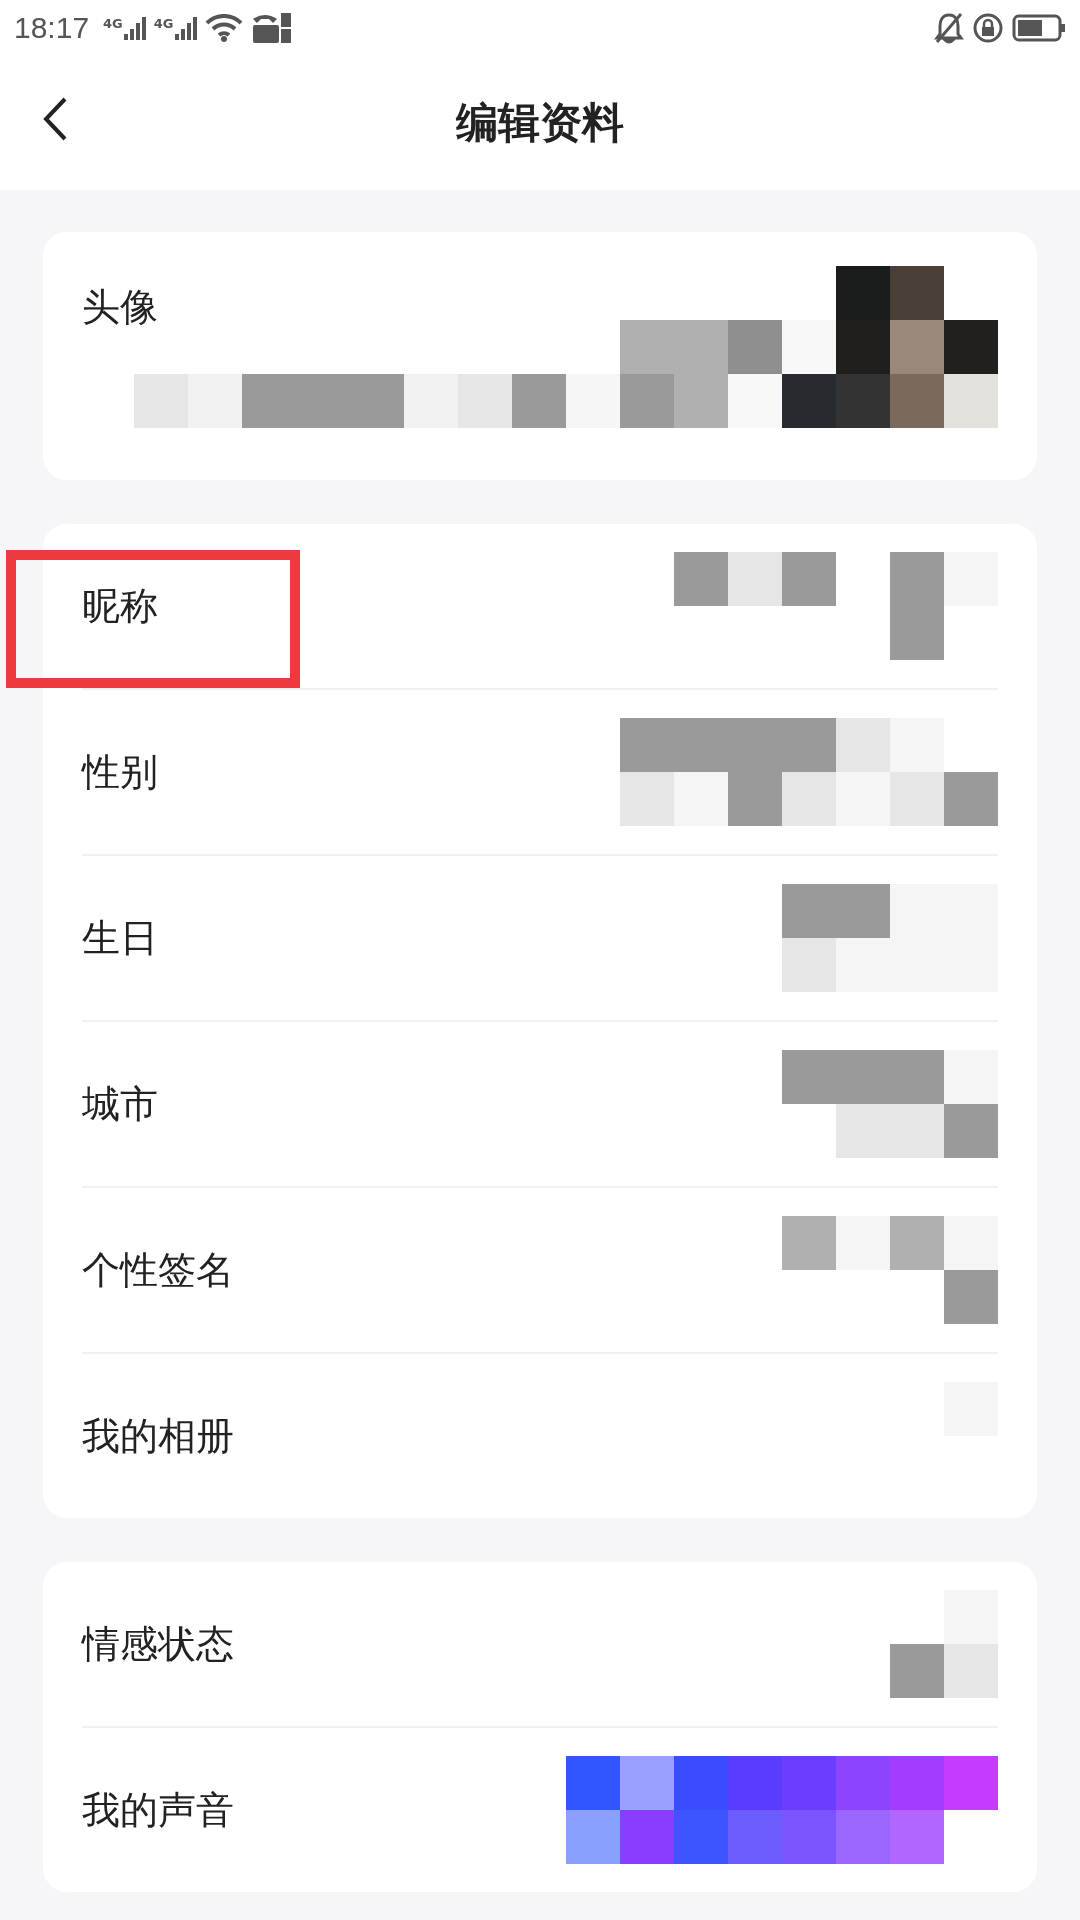 This screenshot has height=1920, width=1080. Describe the element at coordinates (52, 28) in the screenshot. I see `status-time: 18:17` at that location.